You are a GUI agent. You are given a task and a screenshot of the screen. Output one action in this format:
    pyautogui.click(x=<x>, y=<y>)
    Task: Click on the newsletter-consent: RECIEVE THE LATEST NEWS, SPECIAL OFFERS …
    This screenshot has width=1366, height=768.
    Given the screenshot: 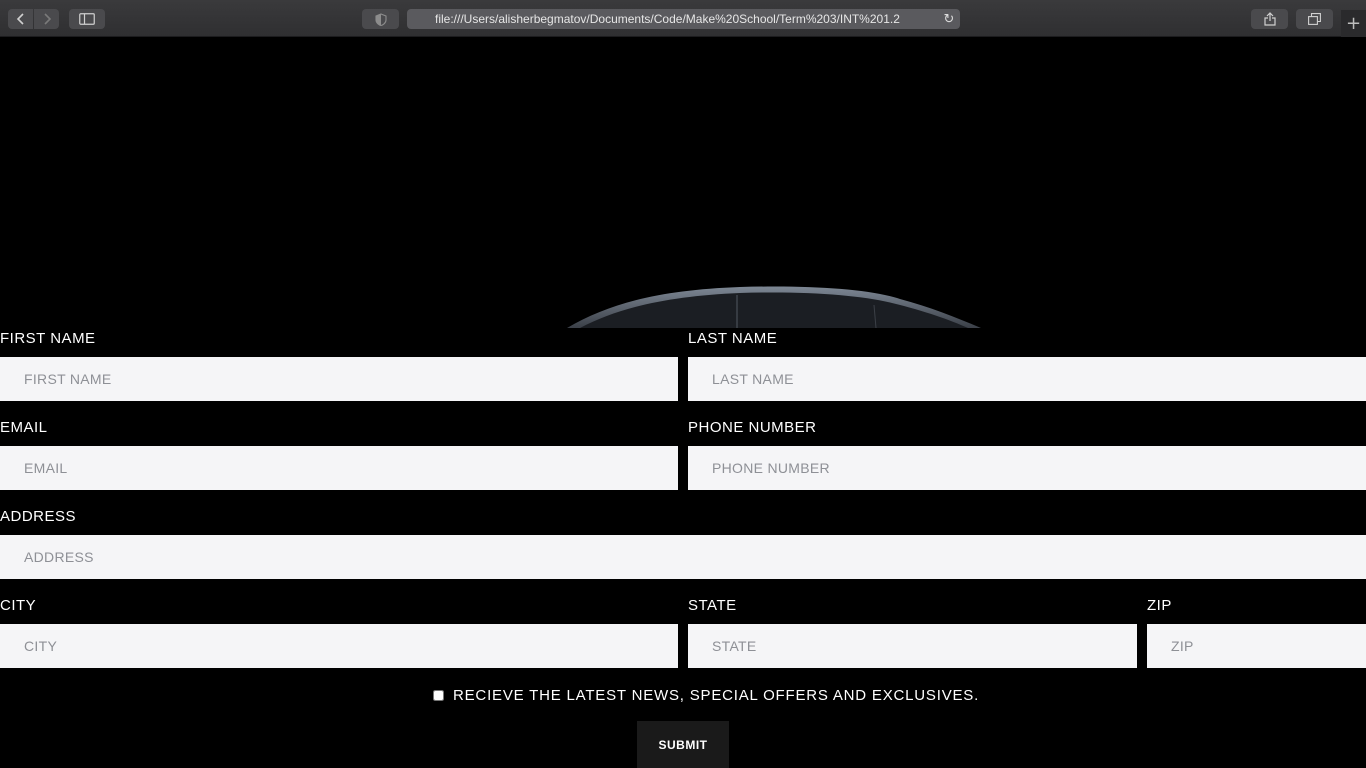 What is the action you would take?
    pyautogui.click(x=706, y=695)
    